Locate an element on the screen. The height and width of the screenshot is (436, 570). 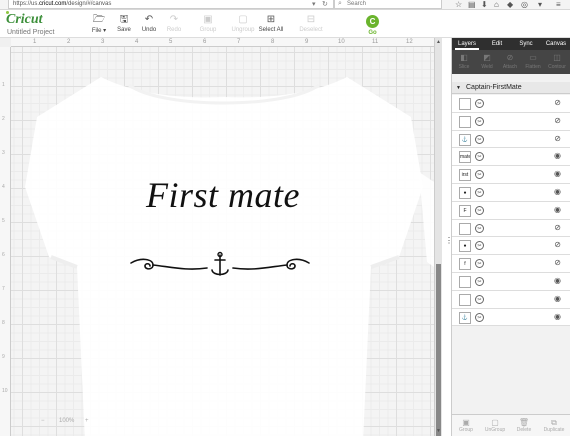
weld-button: ◩ Weld is located at coordinates (487, 61).